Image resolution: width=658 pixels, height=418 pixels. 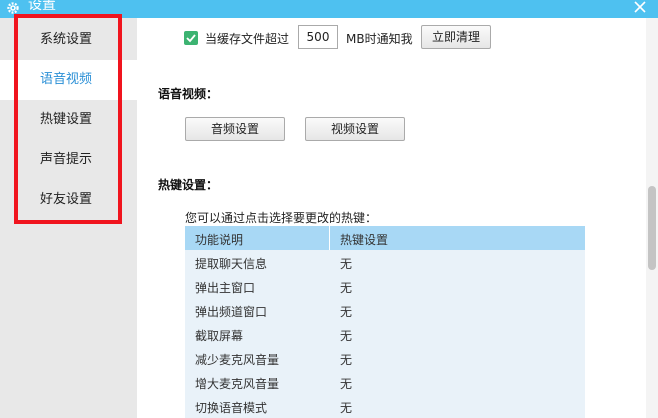 I want to click on sidebar-item-friends: 好友设置, so click(x=68, y=200).